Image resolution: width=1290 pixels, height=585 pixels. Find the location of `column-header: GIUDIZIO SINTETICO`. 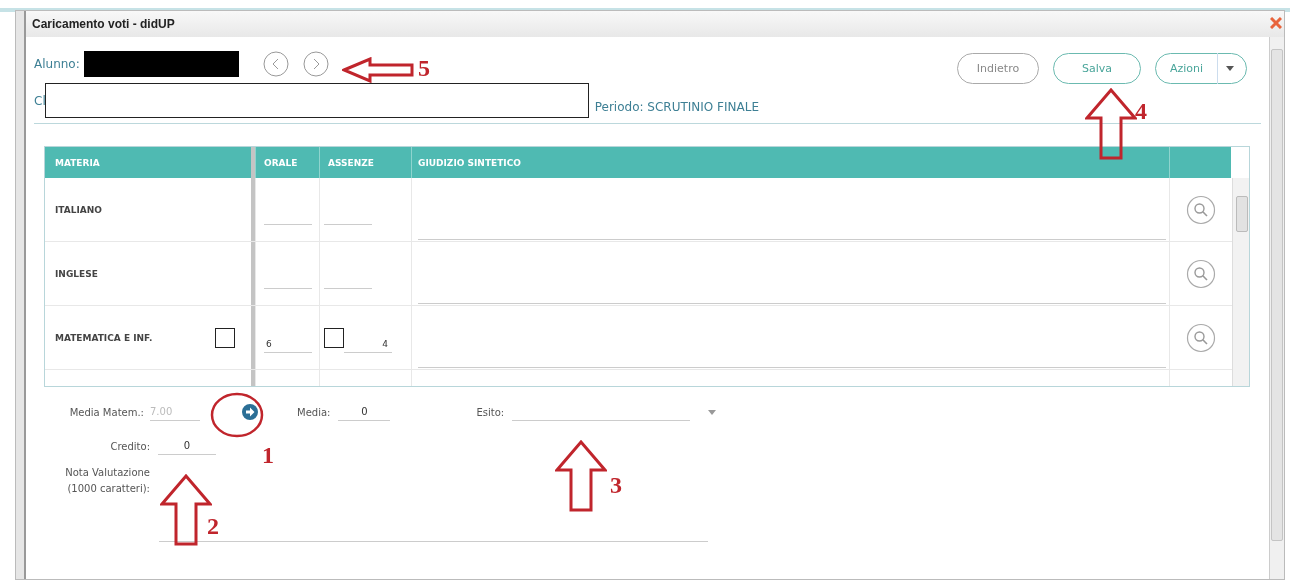

column-header: GIUDIZIO SINTETICO is located at coordinates (790, 162).